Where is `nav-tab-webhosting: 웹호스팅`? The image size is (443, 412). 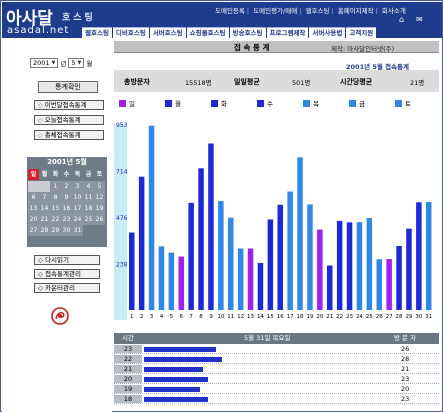 nav-tab-webhosting: 웹호스팅 is located at coordinates (97, 32).